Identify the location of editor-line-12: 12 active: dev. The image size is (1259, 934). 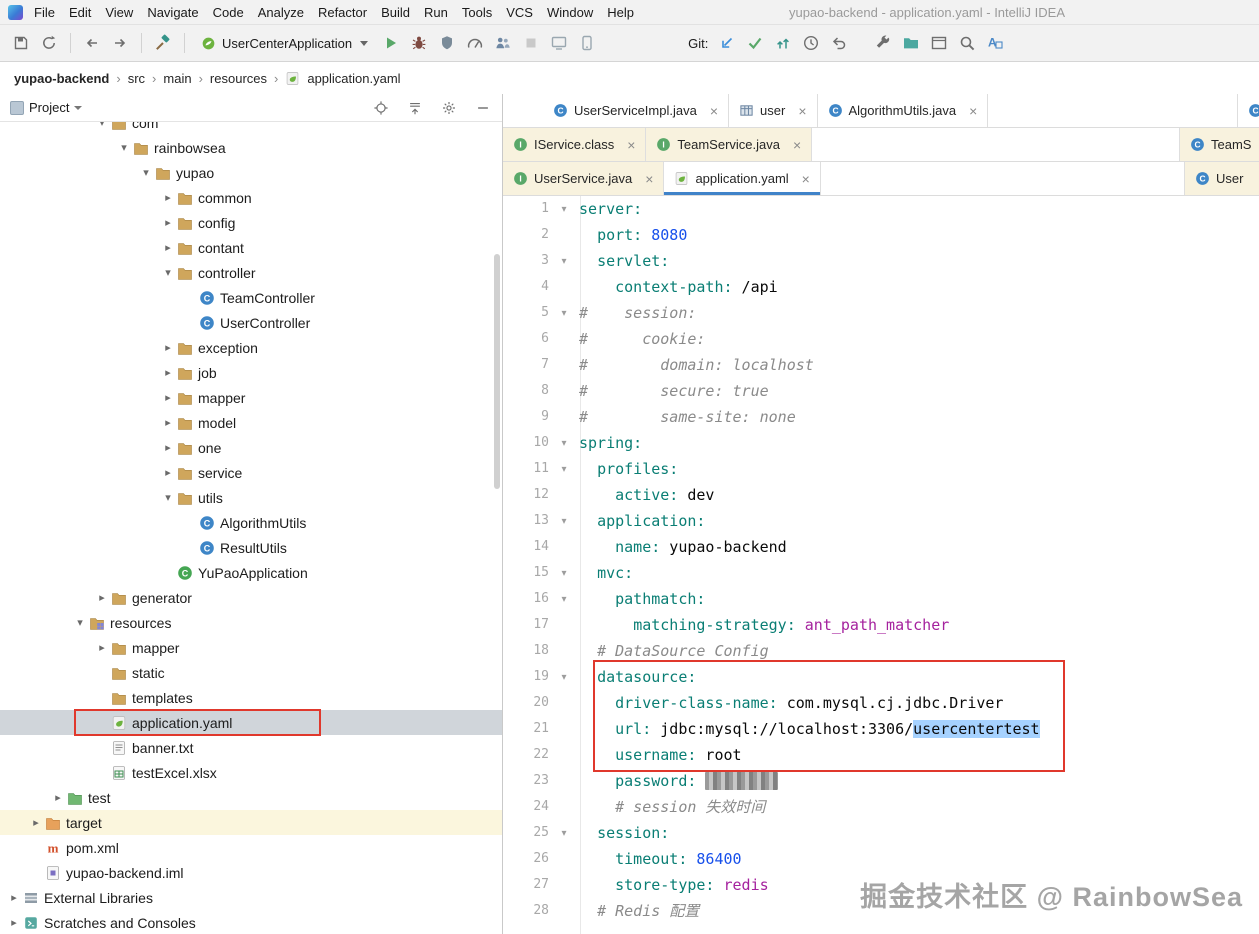
(881, 495).